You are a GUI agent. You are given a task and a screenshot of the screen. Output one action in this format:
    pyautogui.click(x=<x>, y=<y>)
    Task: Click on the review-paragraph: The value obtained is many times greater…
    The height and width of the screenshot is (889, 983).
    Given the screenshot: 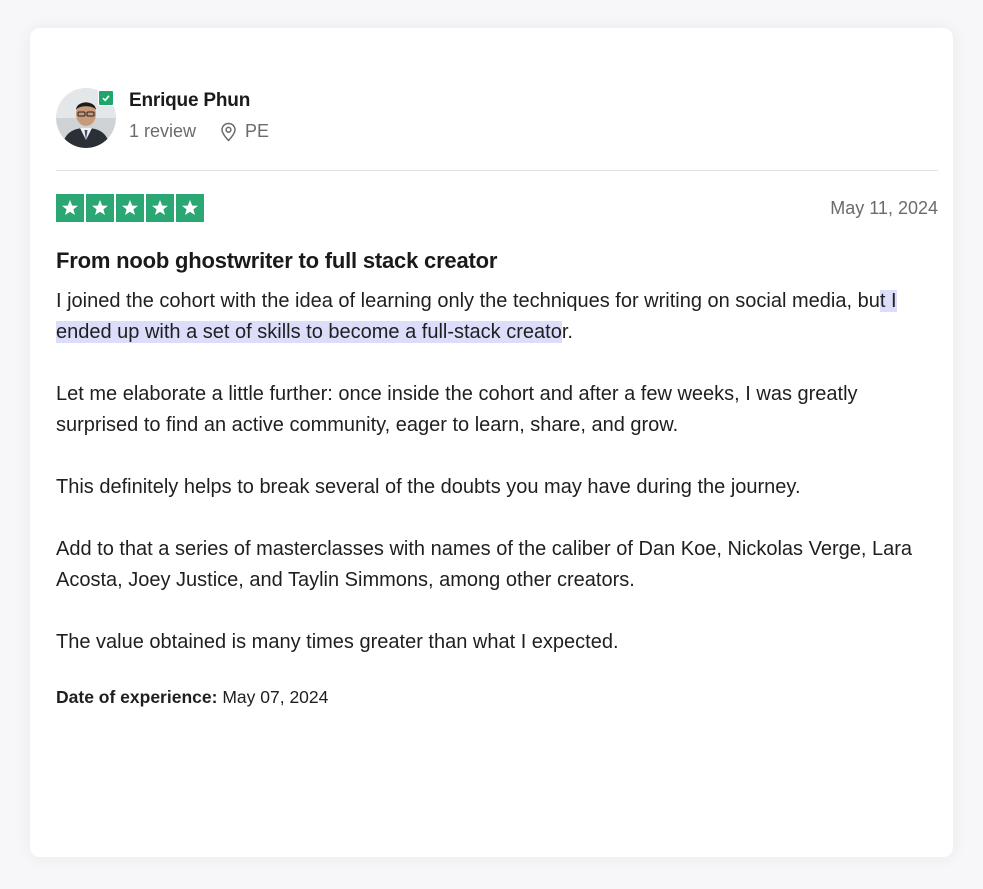 What is the action you would take?
    pyautogui.click(x=337, y=642)
    